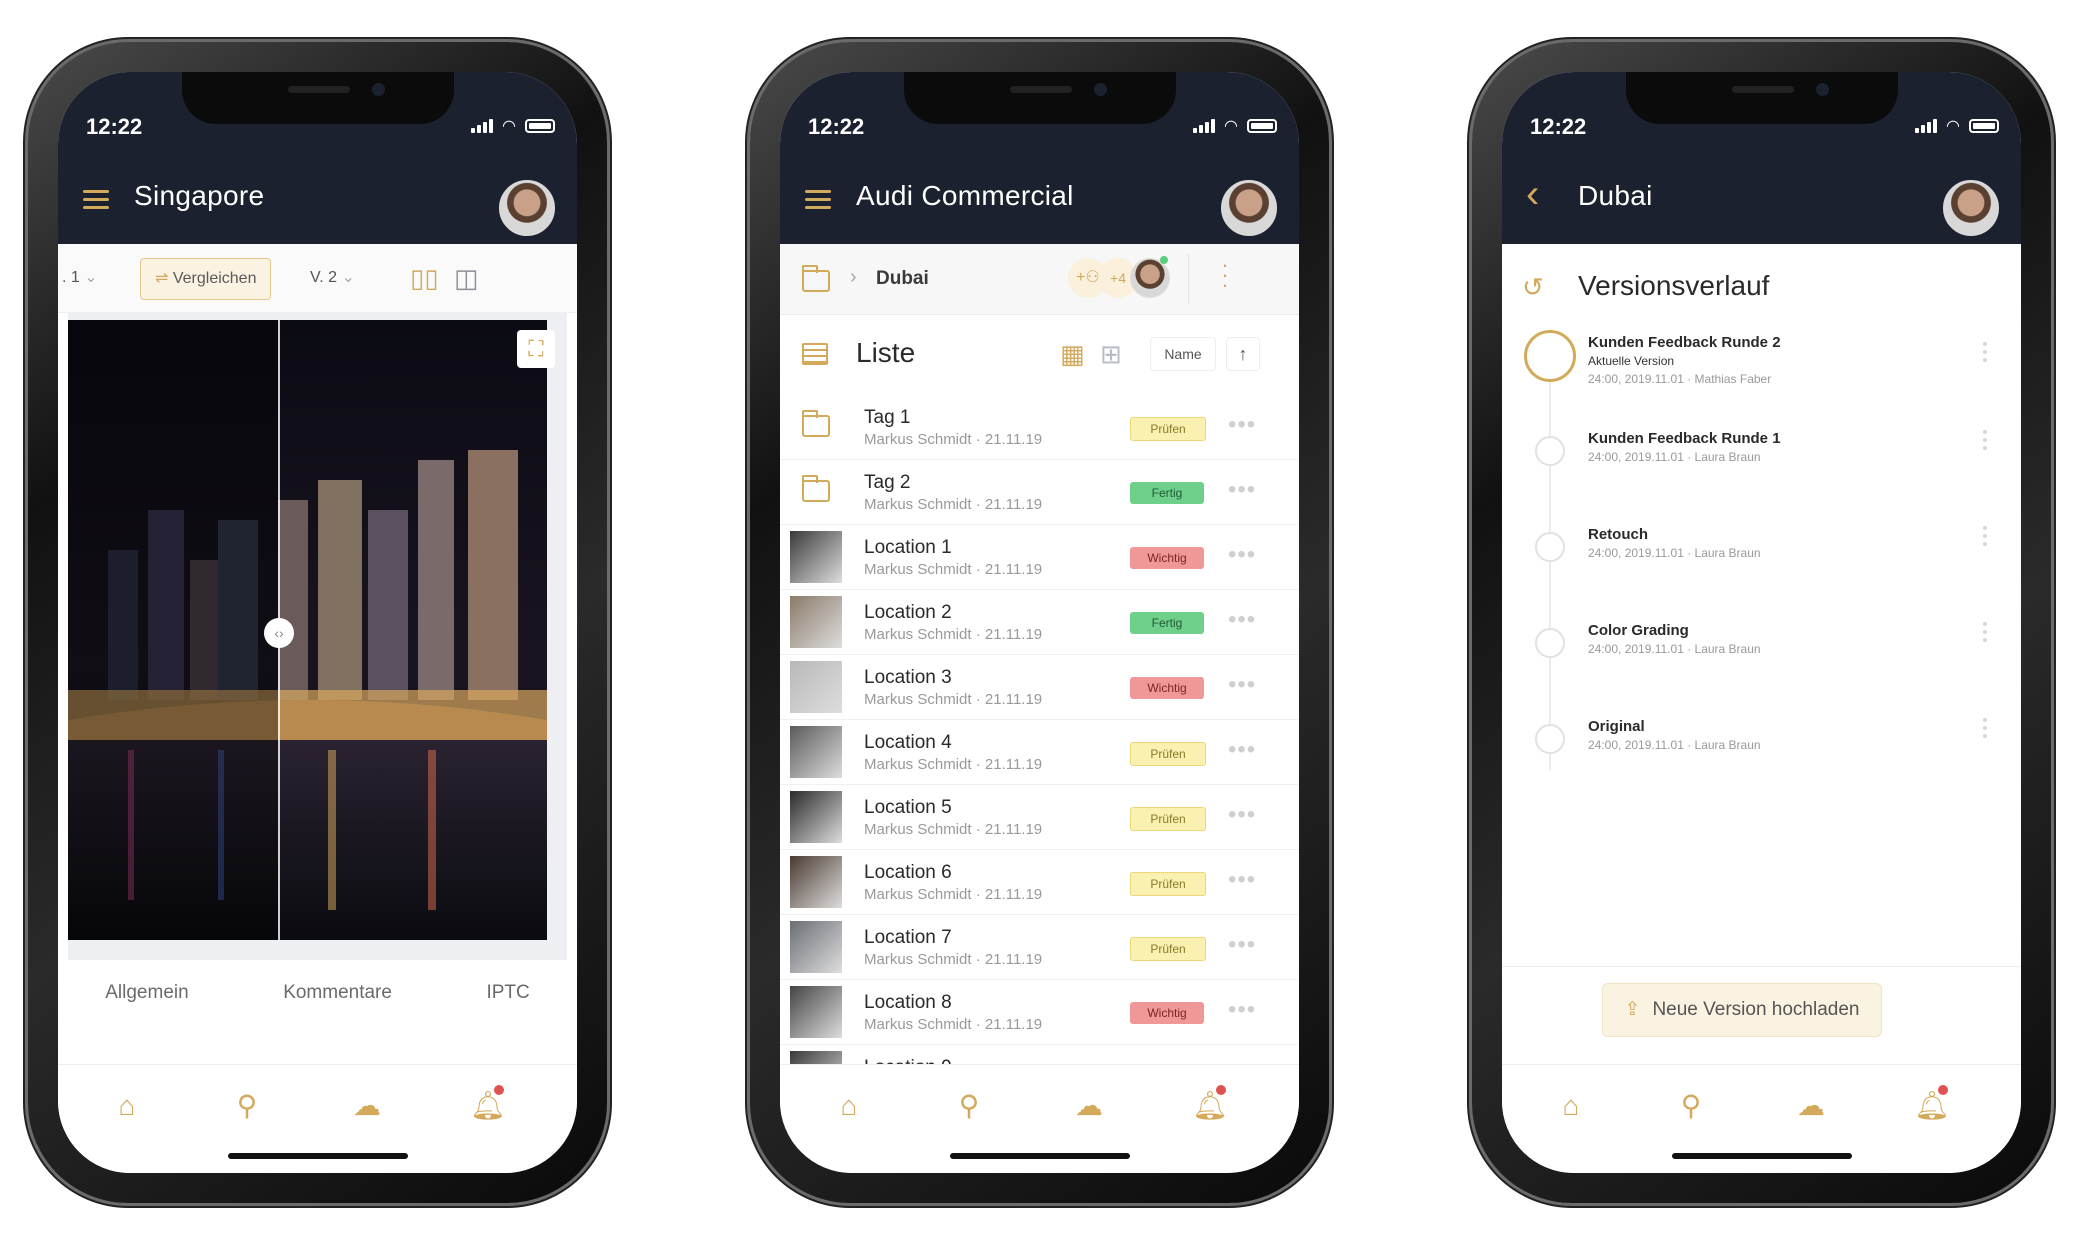 The height and width of the screenshot is (1239, 2078). Describe the element at coordinates (91, 277) in the screenshot. I see `chevron-down-icon: ⌄` at that location.